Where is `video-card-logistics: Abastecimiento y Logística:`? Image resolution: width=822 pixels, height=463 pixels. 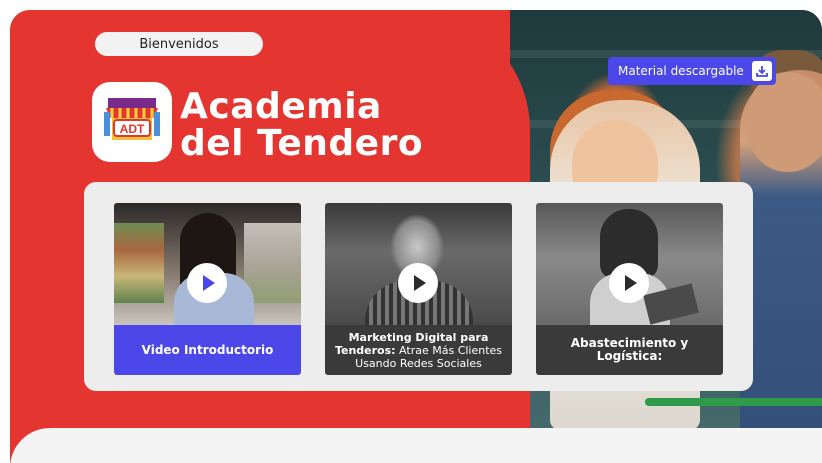 video-card-logistics: Abastecimiento y Logística: is located at coordinates (629, 289).